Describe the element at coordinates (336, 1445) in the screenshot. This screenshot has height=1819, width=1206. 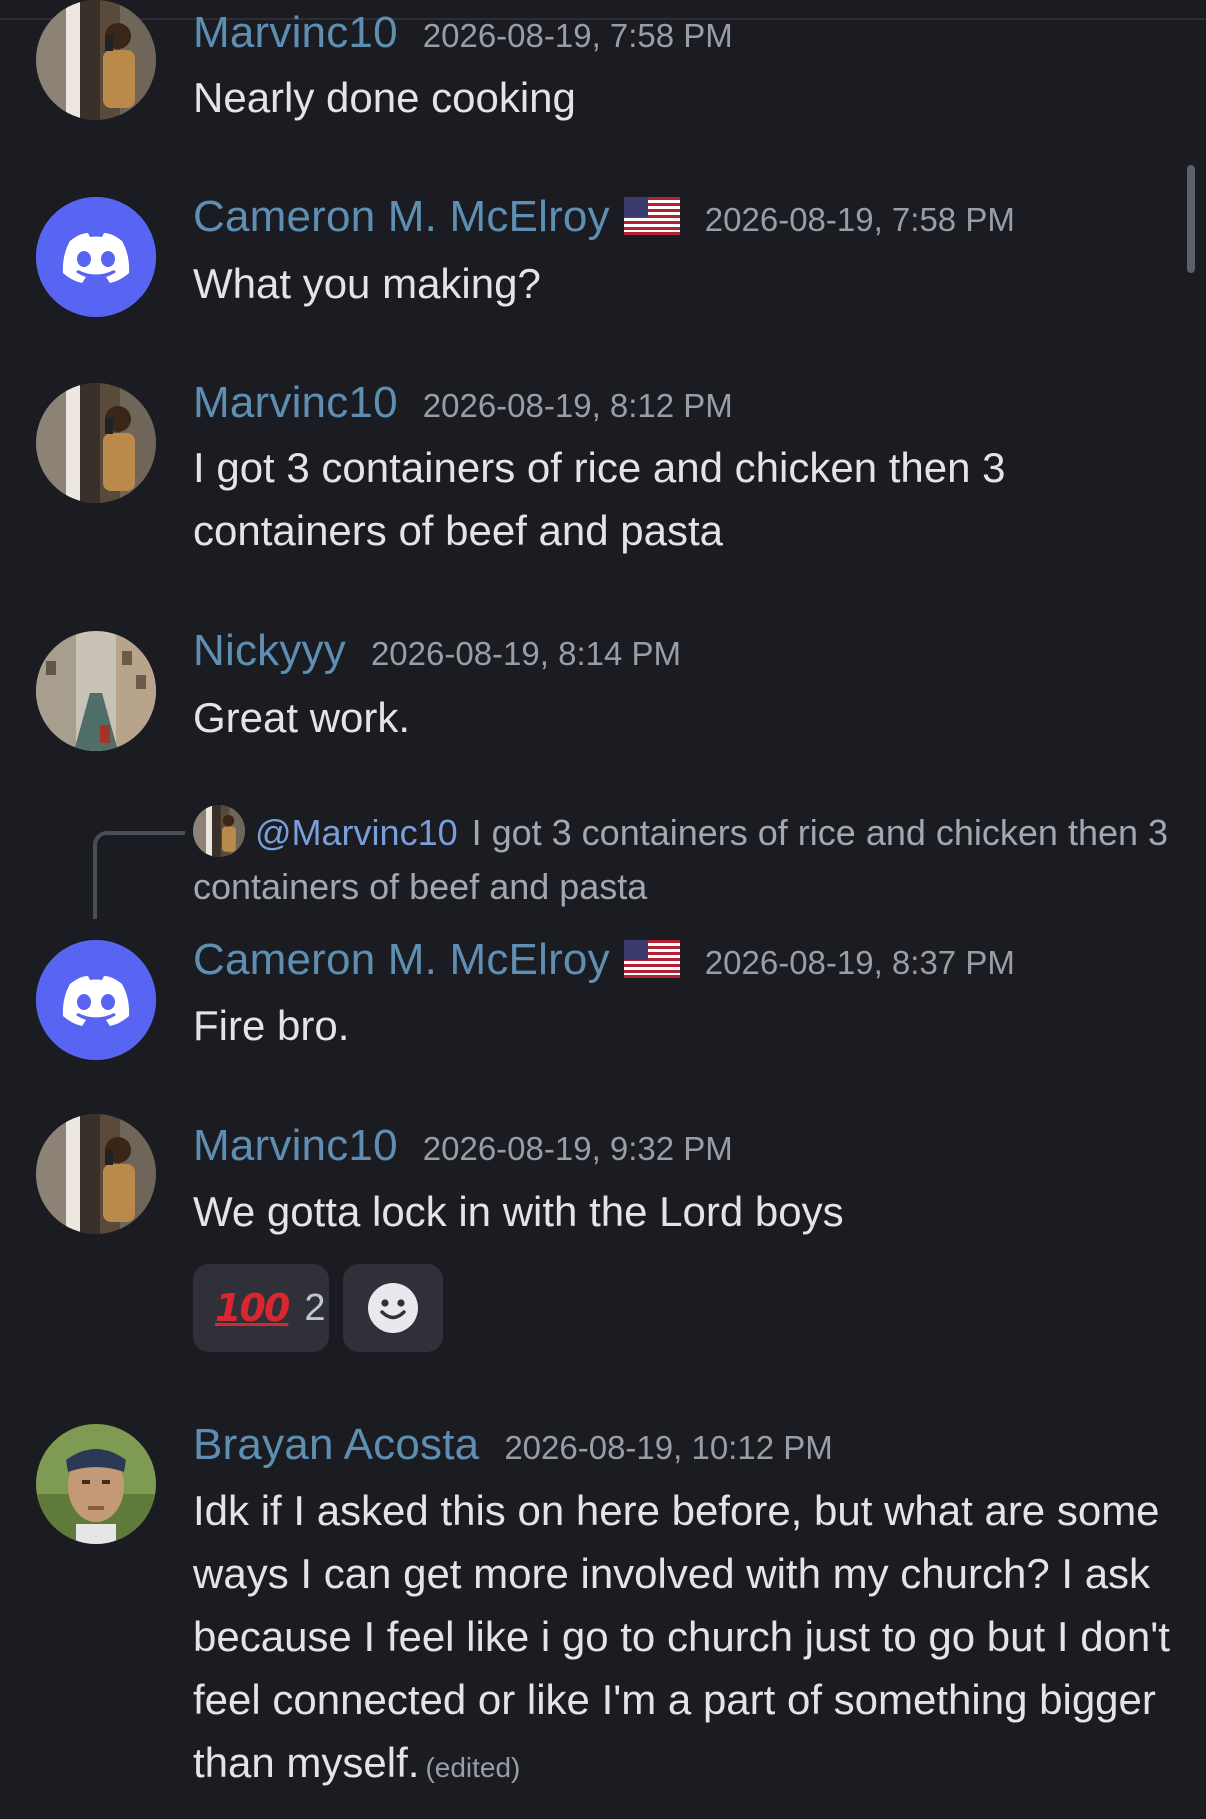
I see `author-name: Brayan Acosta` at that location.